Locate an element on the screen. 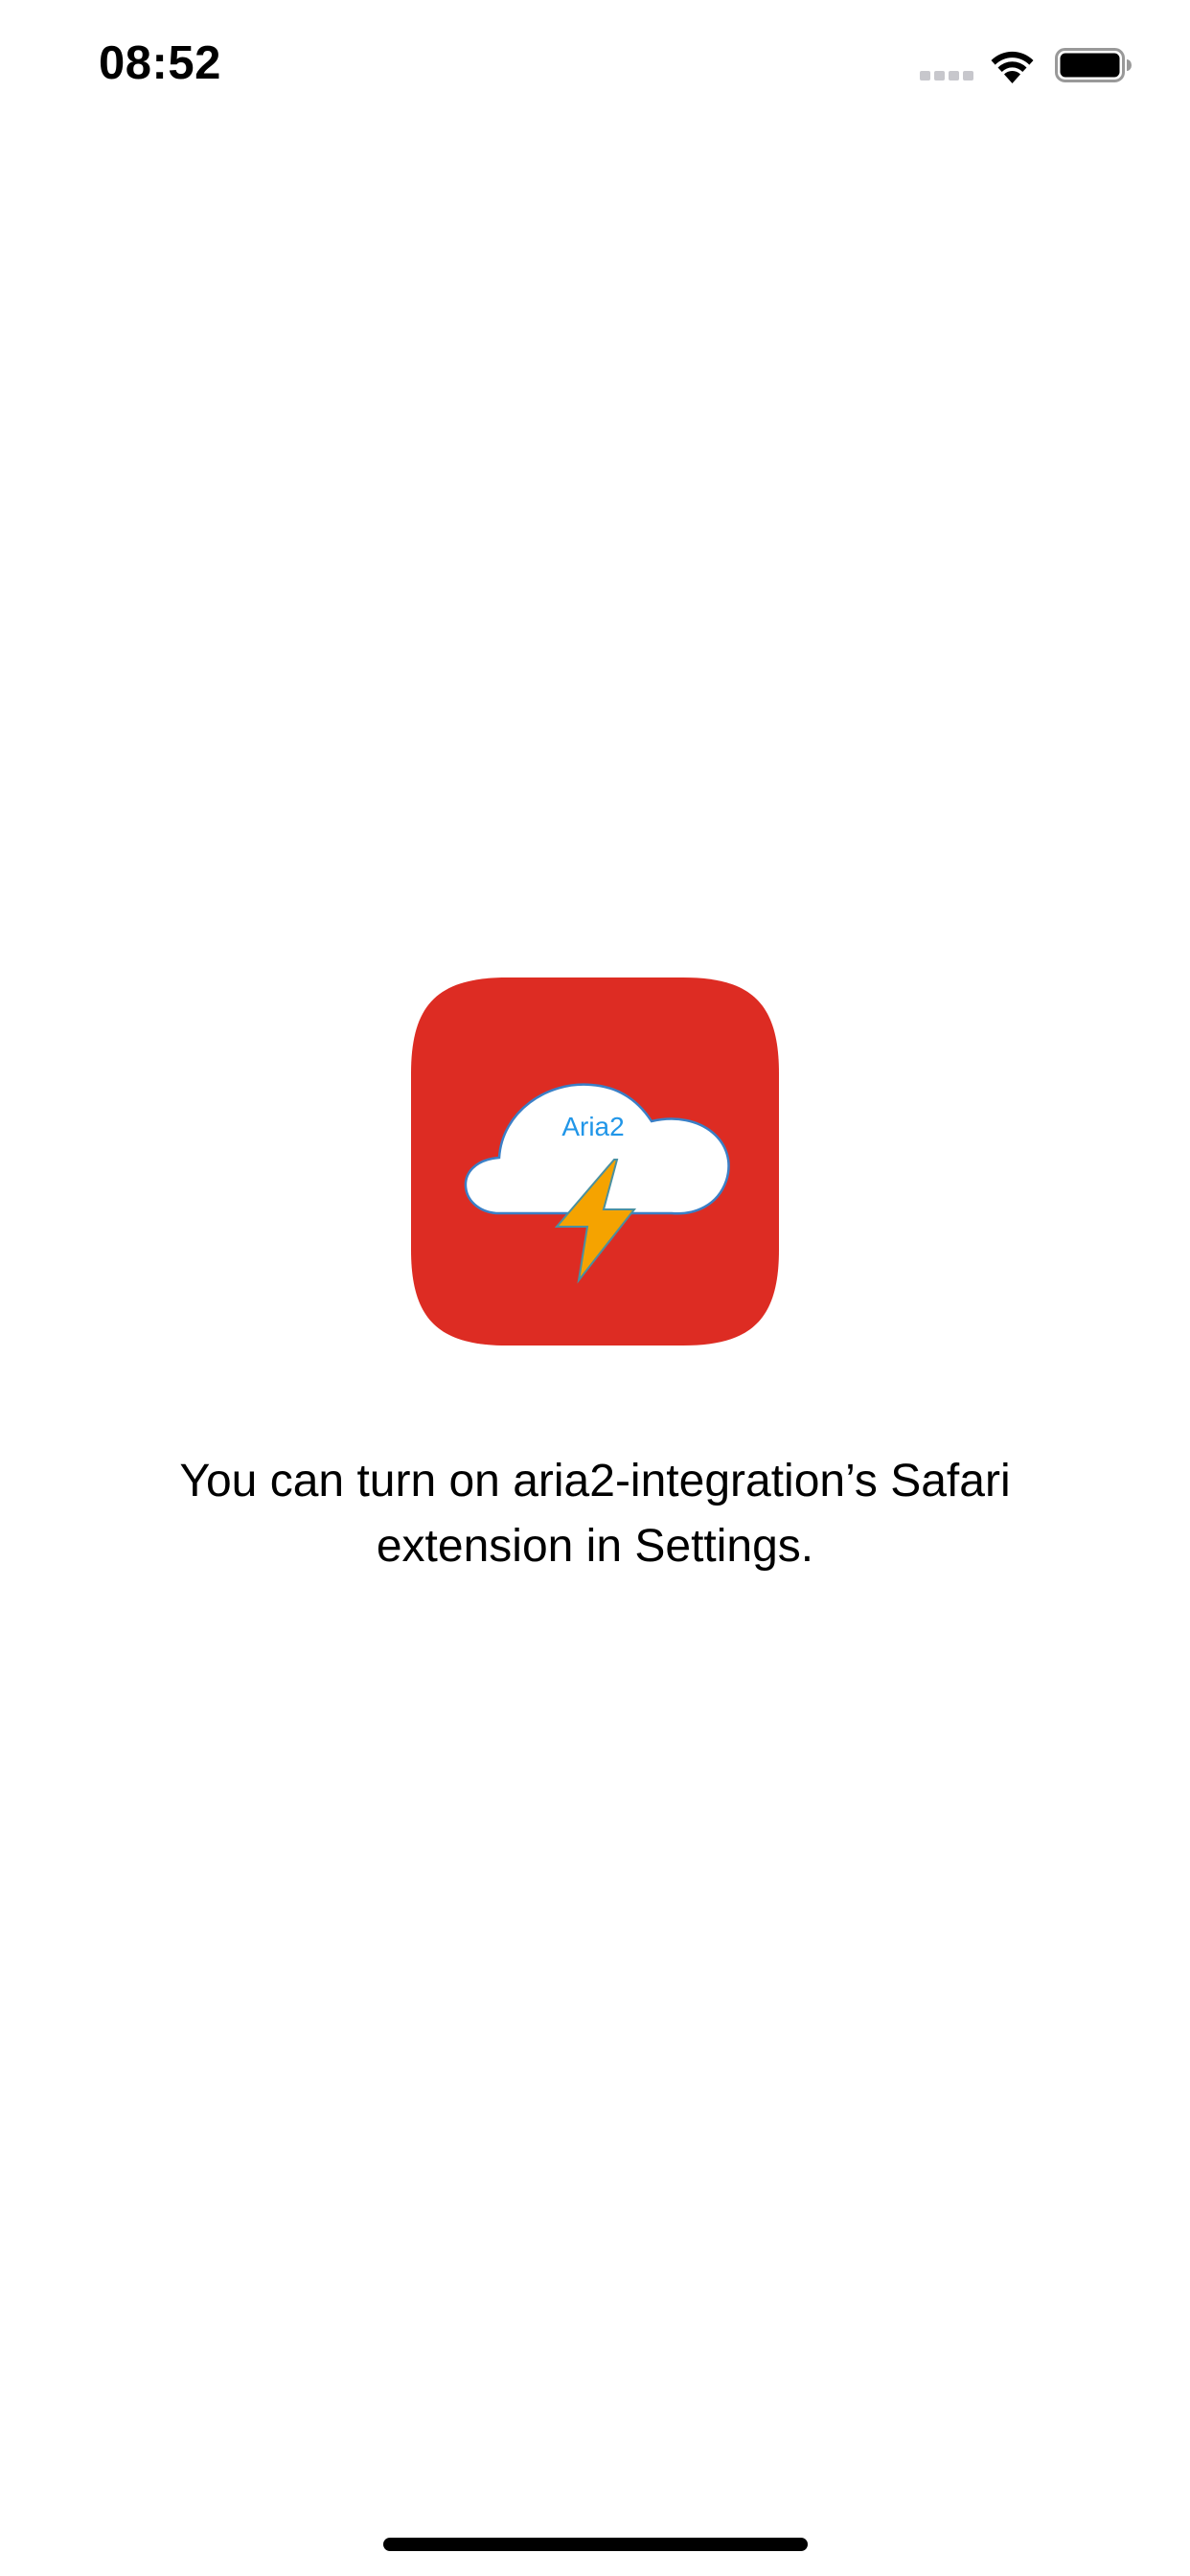 Image resolution: width=1190 pixels, height=2576 pixels. status-time: 08:52 is located at coordinates (160, 63).